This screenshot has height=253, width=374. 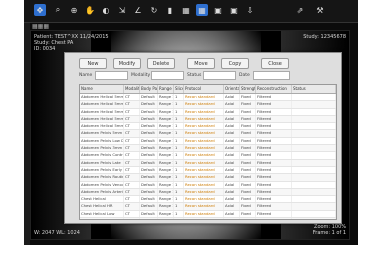 What do you see at coordinates (250, 10) in the screenshot?
I see `export-icon: ⇩` at bounding box center [250, 10].